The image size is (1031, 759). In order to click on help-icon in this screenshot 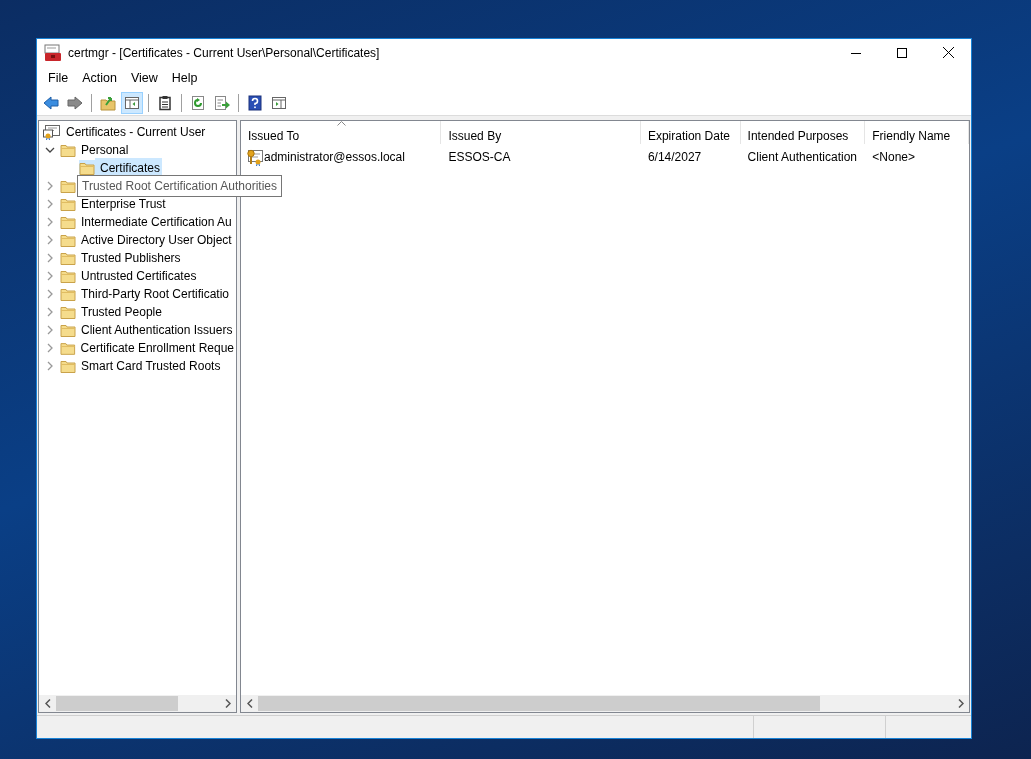, I will do `click(255, 102)`.